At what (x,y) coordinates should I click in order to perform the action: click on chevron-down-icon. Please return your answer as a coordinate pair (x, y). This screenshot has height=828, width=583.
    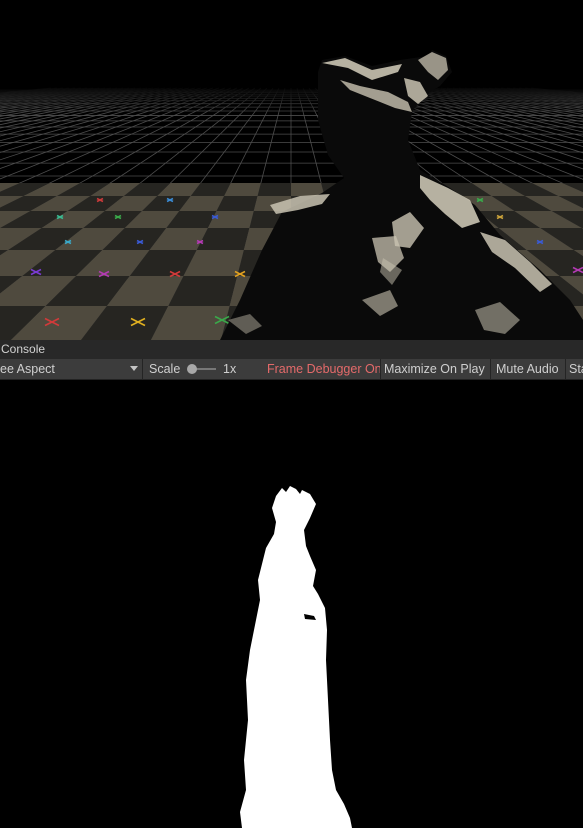
    Looking at the image, I should click on (134, 368).